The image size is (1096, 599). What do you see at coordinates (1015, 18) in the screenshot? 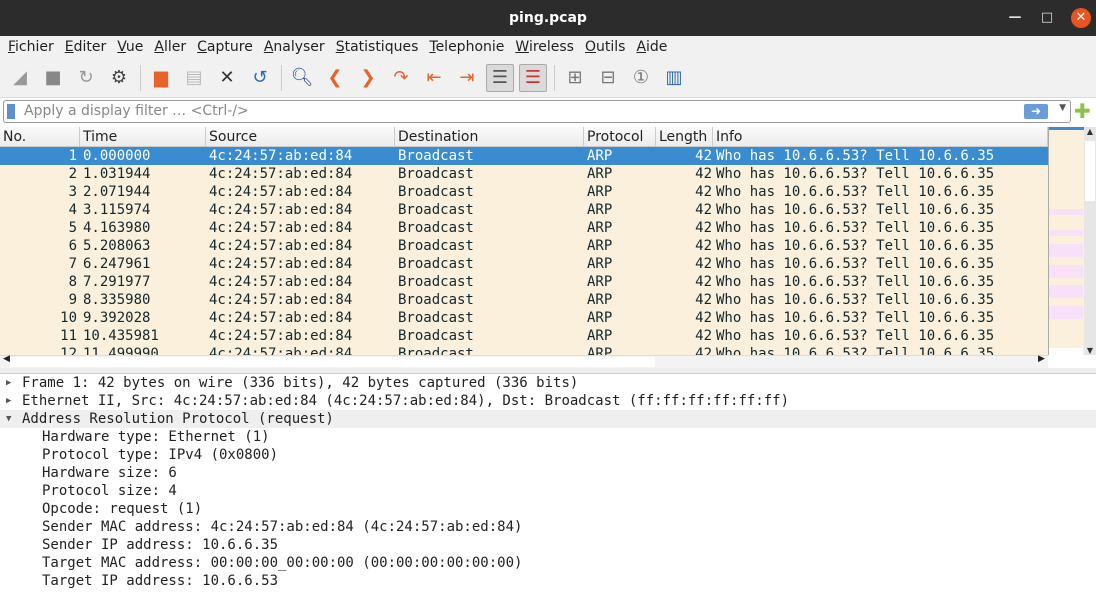
I see `minimize-icon: —` at bounding box center [1015, 18].